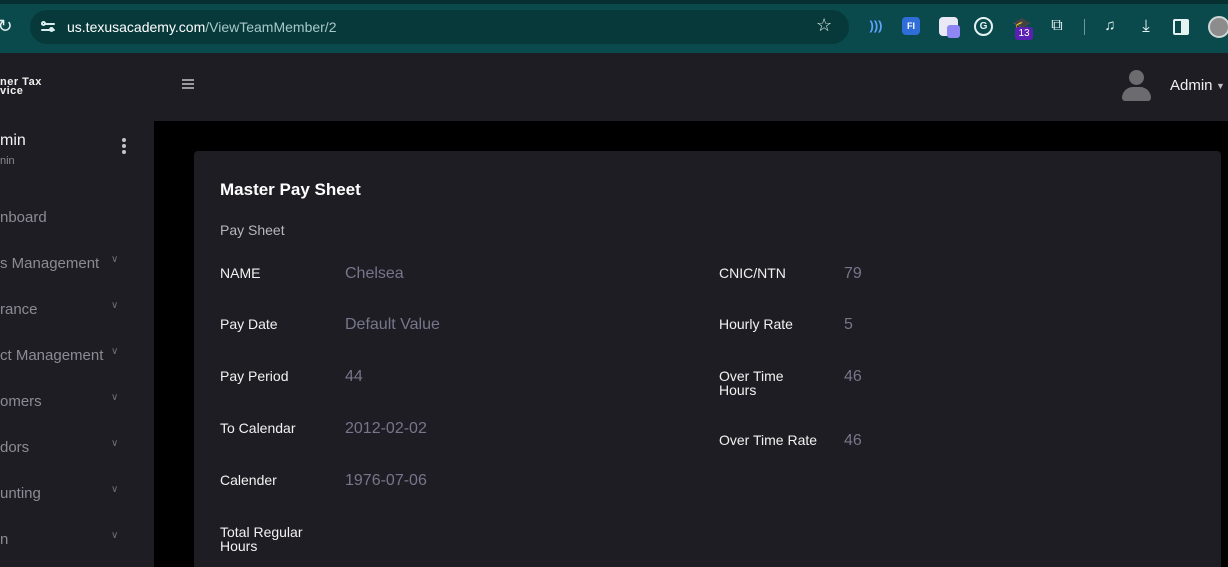 The image size is (1228, 567). What do you see at coordinates (876, 26) in the screenshot?
I see `read-aloud-extension-icon: )))` at bounding box center [876, 26].